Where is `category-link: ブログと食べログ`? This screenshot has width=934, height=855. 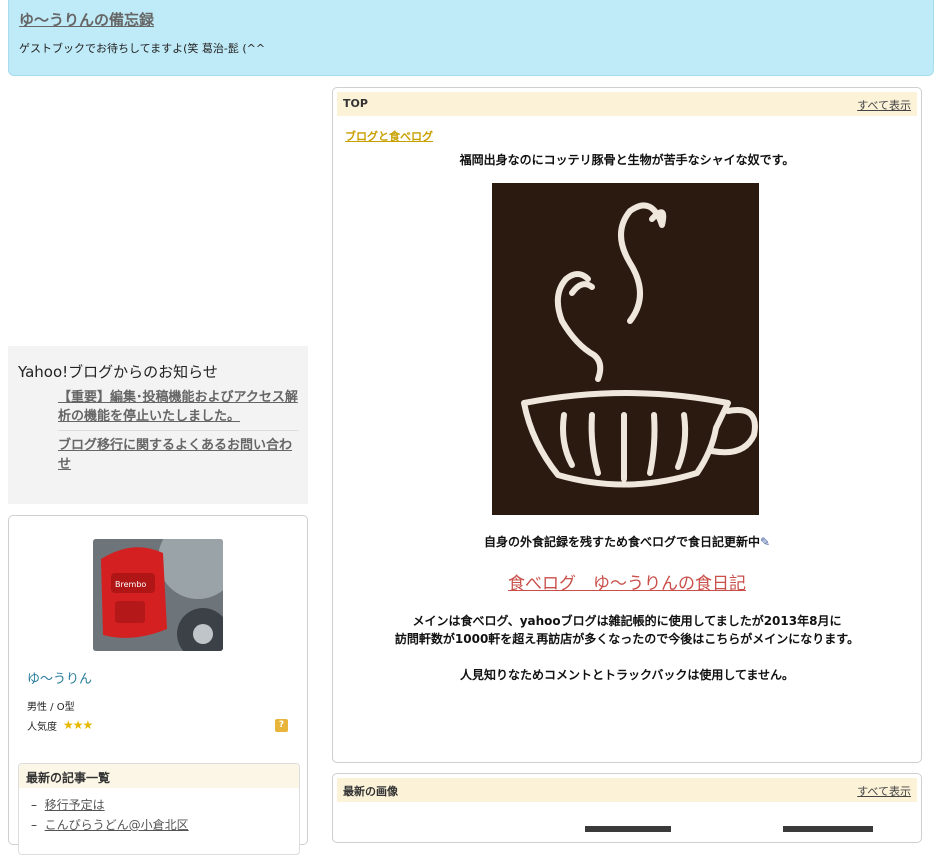
category-link: ブログと食べログ is located at coordinates (389, 136).